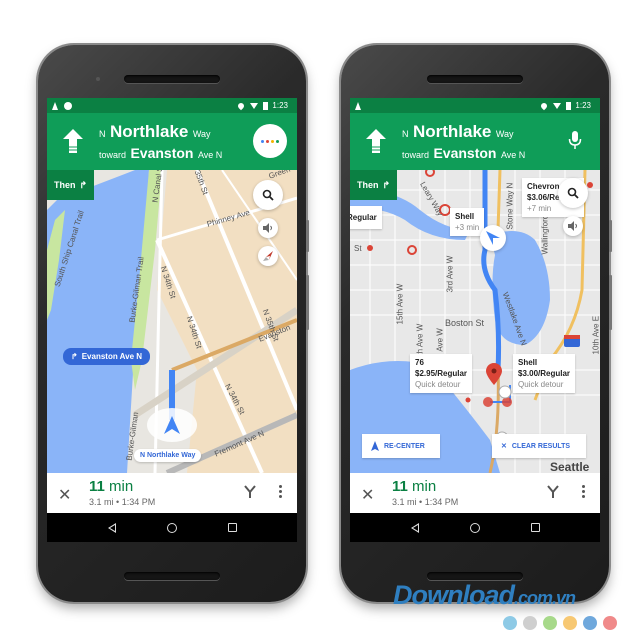 This screenshot has height=640, width=640. What do you see at coordinates (504, 446) in the screenshot?
I see `close-icon: ✕` at bounding box center [504, 446].